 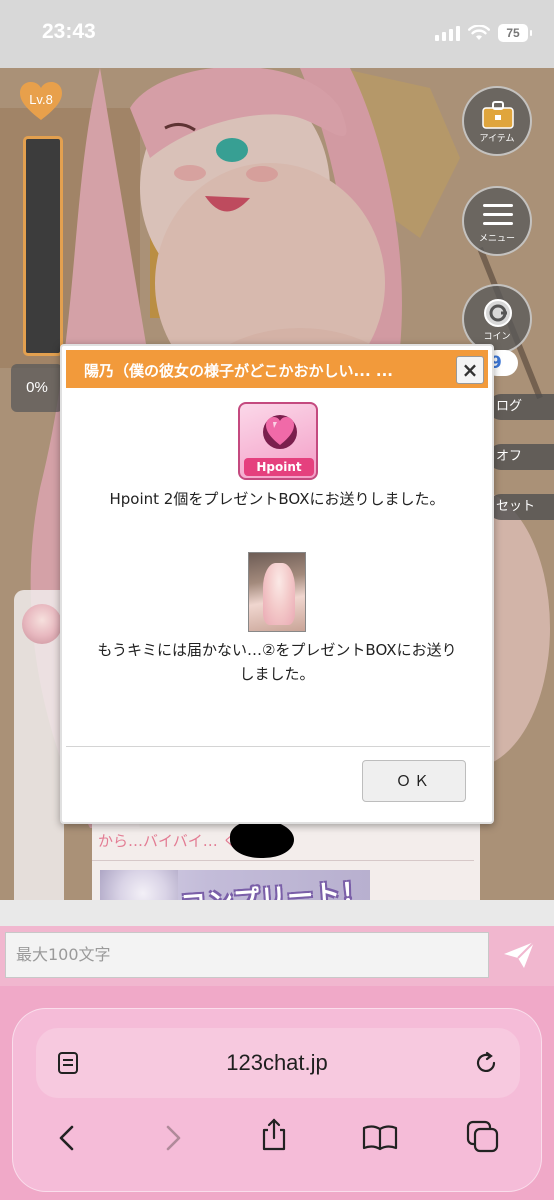 I want to click on hamburger-menu-icon, so click(x=498, y=214).